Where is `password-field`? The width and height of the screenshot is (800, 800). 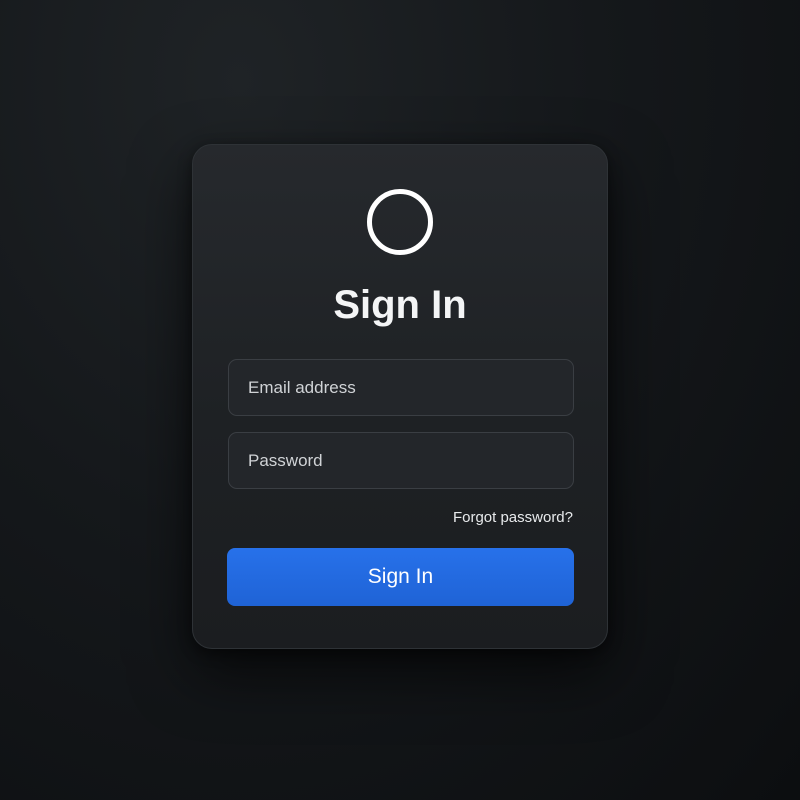 password-field is located at coordinates (401, 460).